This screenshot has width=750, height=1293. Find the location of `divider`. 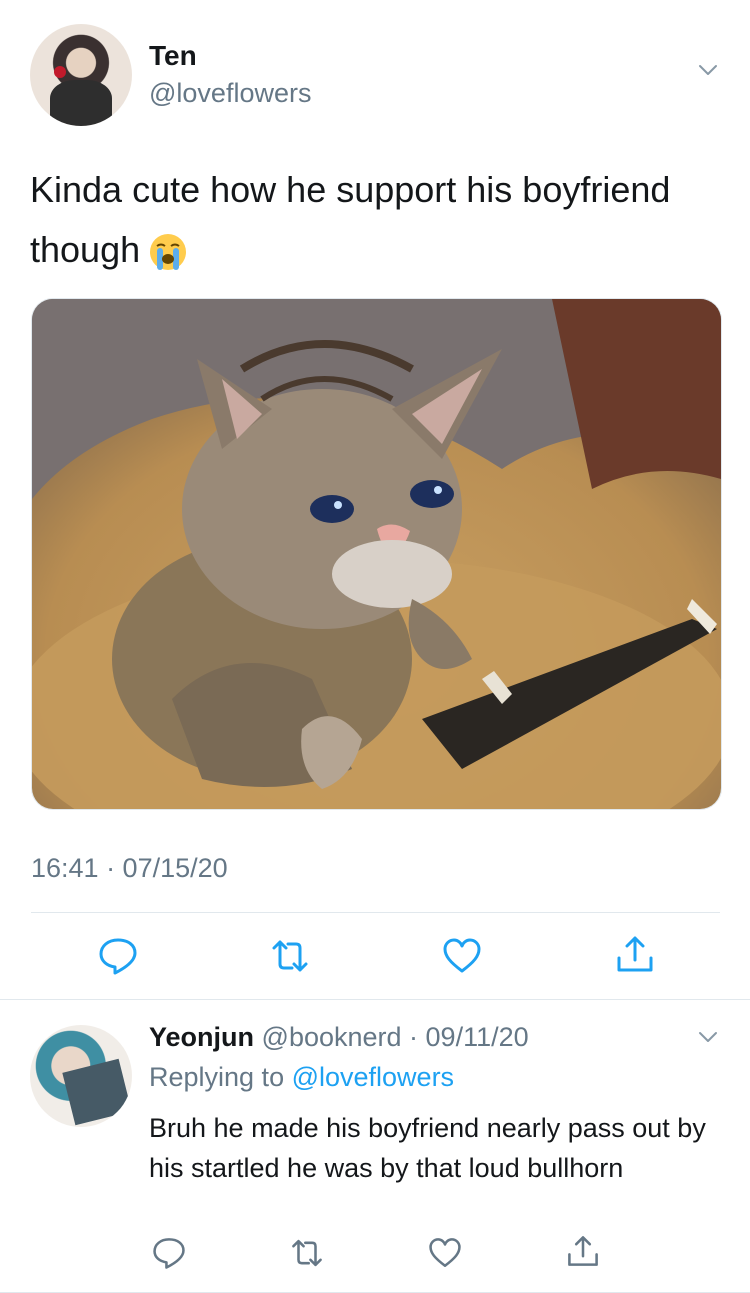

divider is located at coordinates (375, 912).